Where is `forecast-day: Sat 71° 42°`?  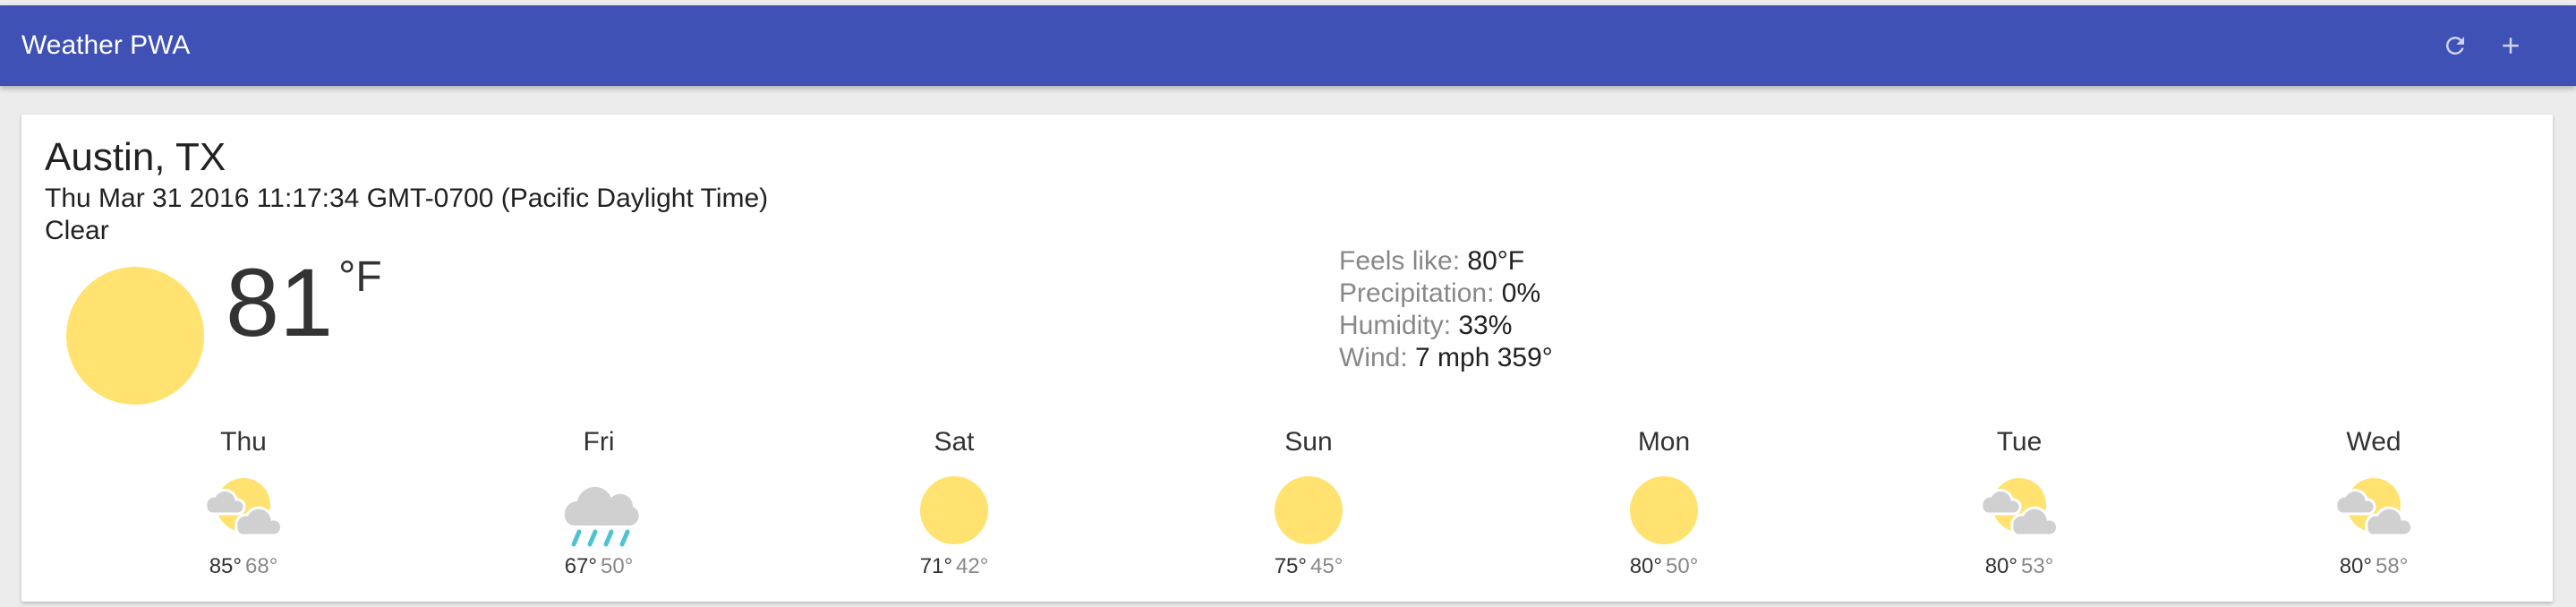 forecast-day: Sat 71° 42° is located at coordinates (954, 507).